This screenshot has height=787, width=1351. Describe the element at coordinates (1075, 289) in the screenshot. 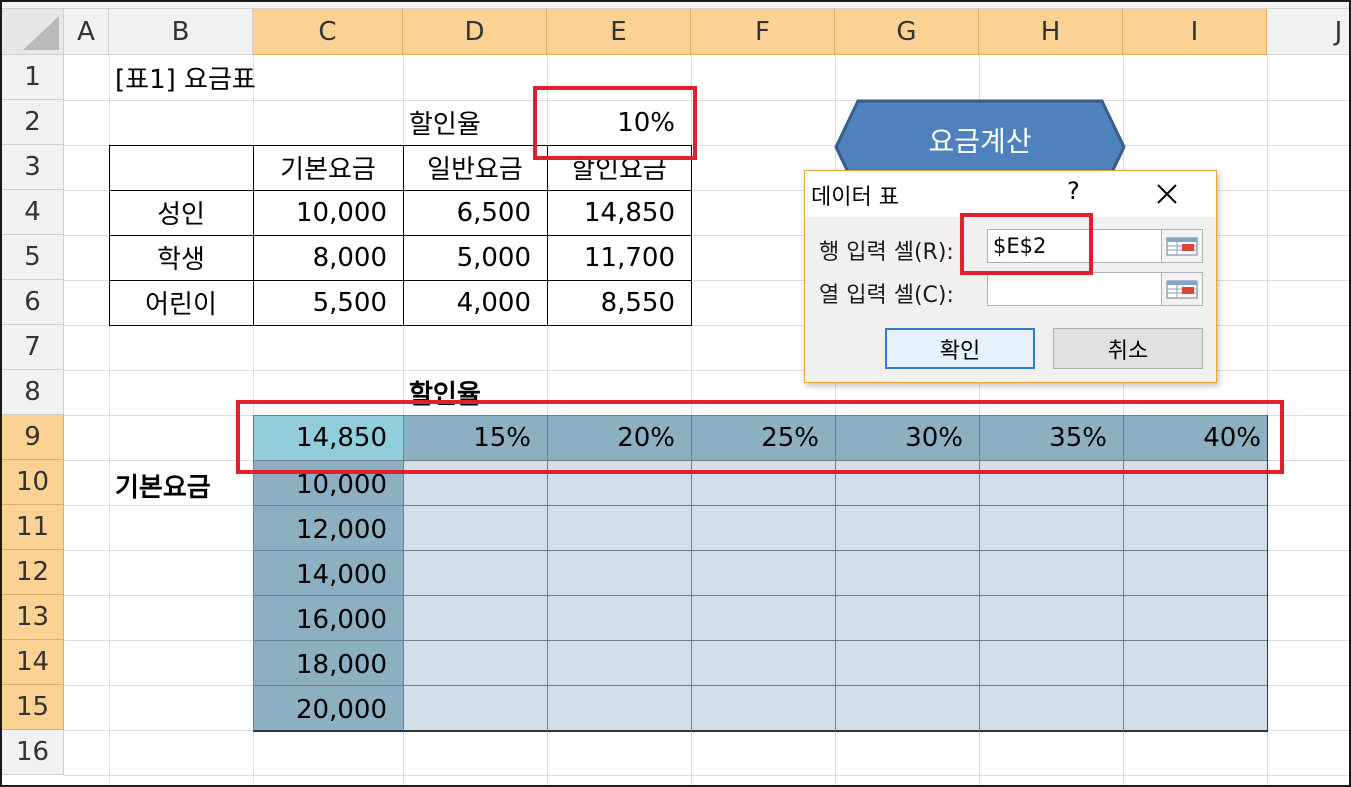

I see `column-input-field` at that location.